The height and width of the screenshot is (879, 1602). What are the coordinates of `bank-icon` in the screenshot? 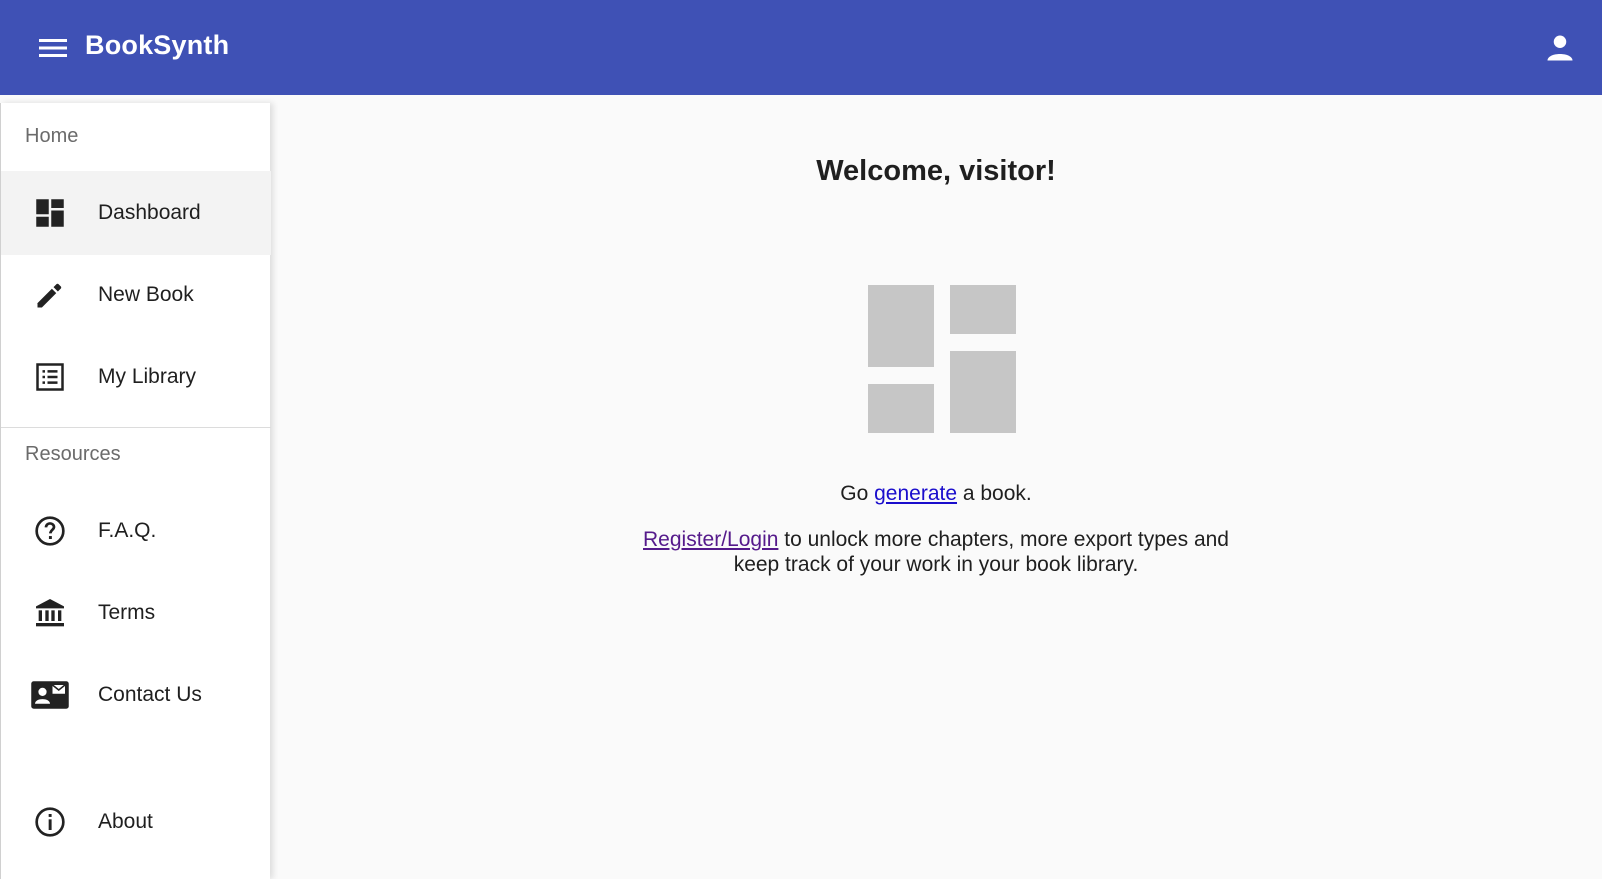 It's located at (50, 613).